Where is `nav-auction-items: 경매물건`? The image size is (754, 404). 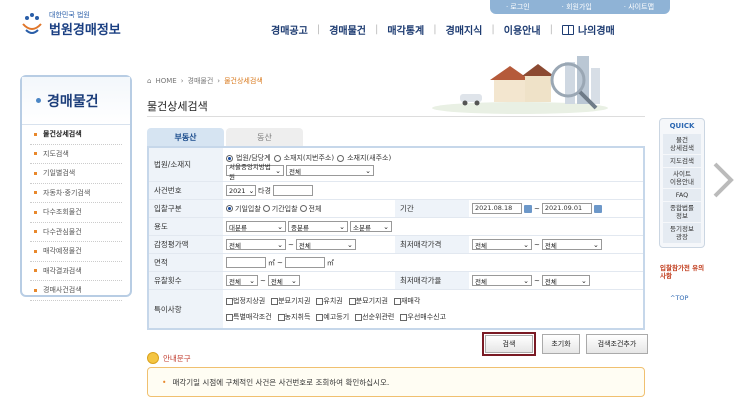 nav-auction-items: 경매물건 is located at coordinates (347, 29).